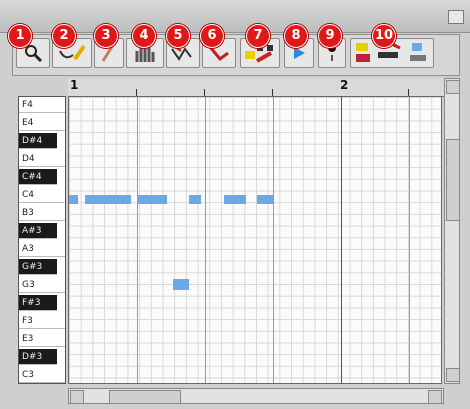 This screenshot has height=409, width=470. I want to click on piano-key: F#3, so click(38, 303).